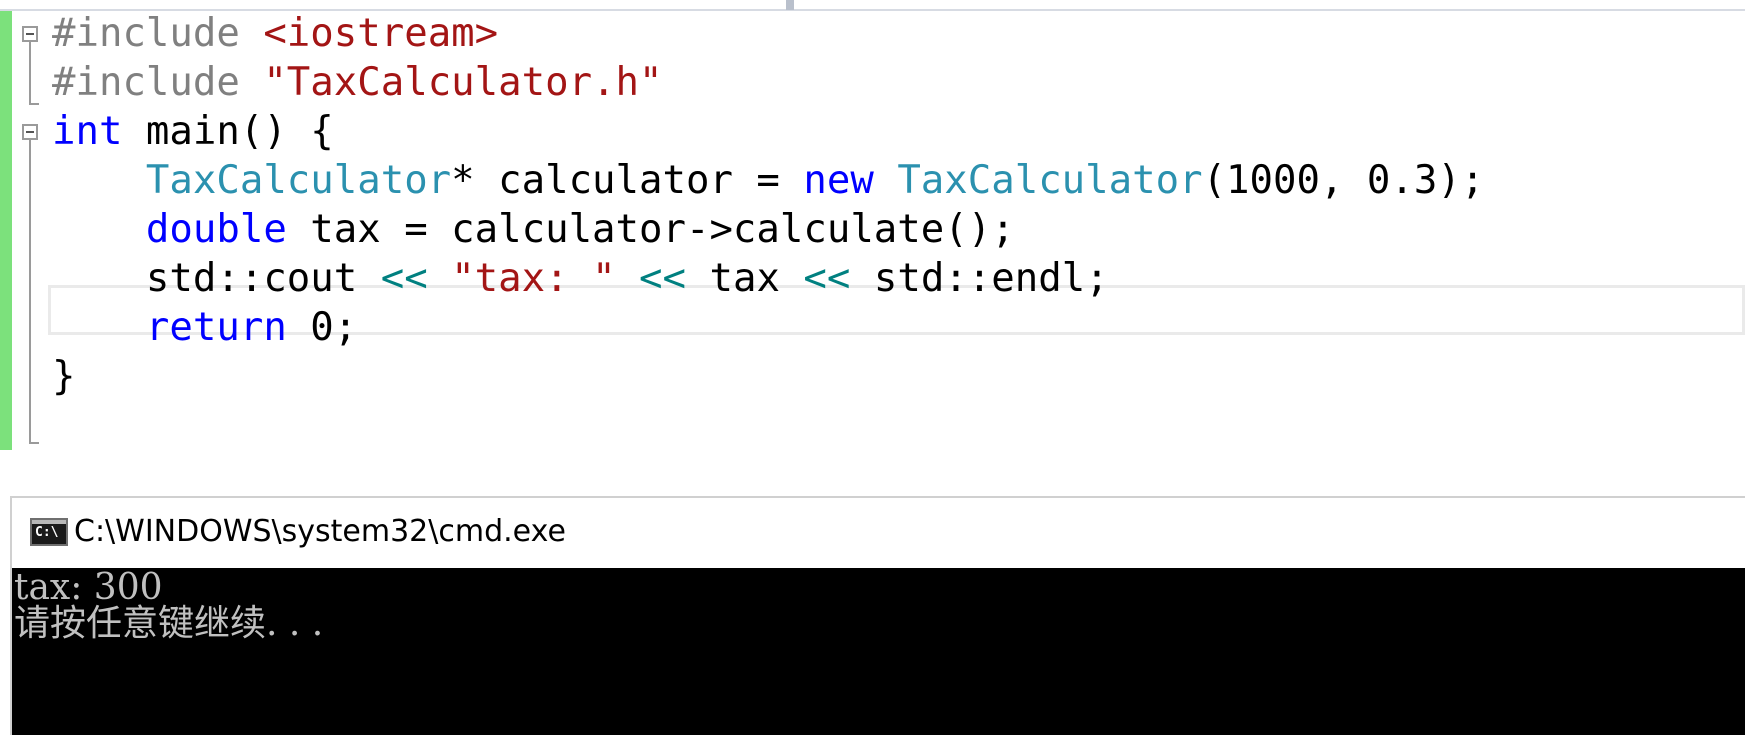 This screenshot has width=1745, height=735. I want to click on code-line: return 0;, so click(204, 328).